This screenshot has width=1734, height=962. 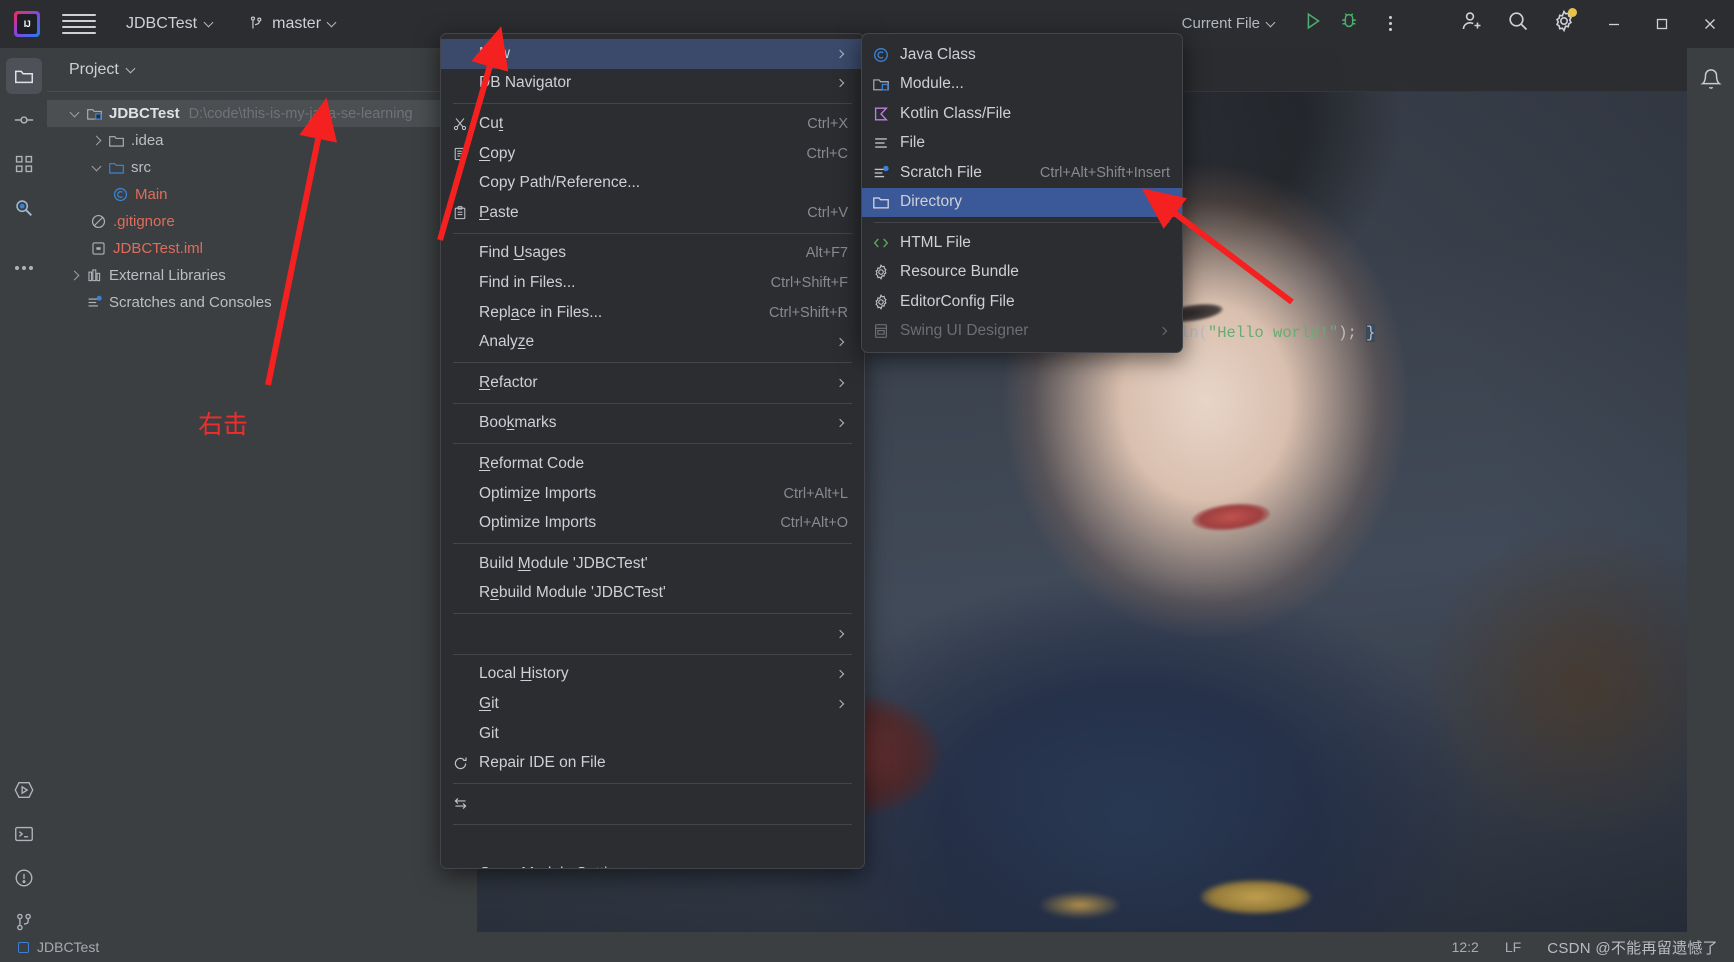 I want to click on right-tool-stripe, so click(x=1710, y=490).